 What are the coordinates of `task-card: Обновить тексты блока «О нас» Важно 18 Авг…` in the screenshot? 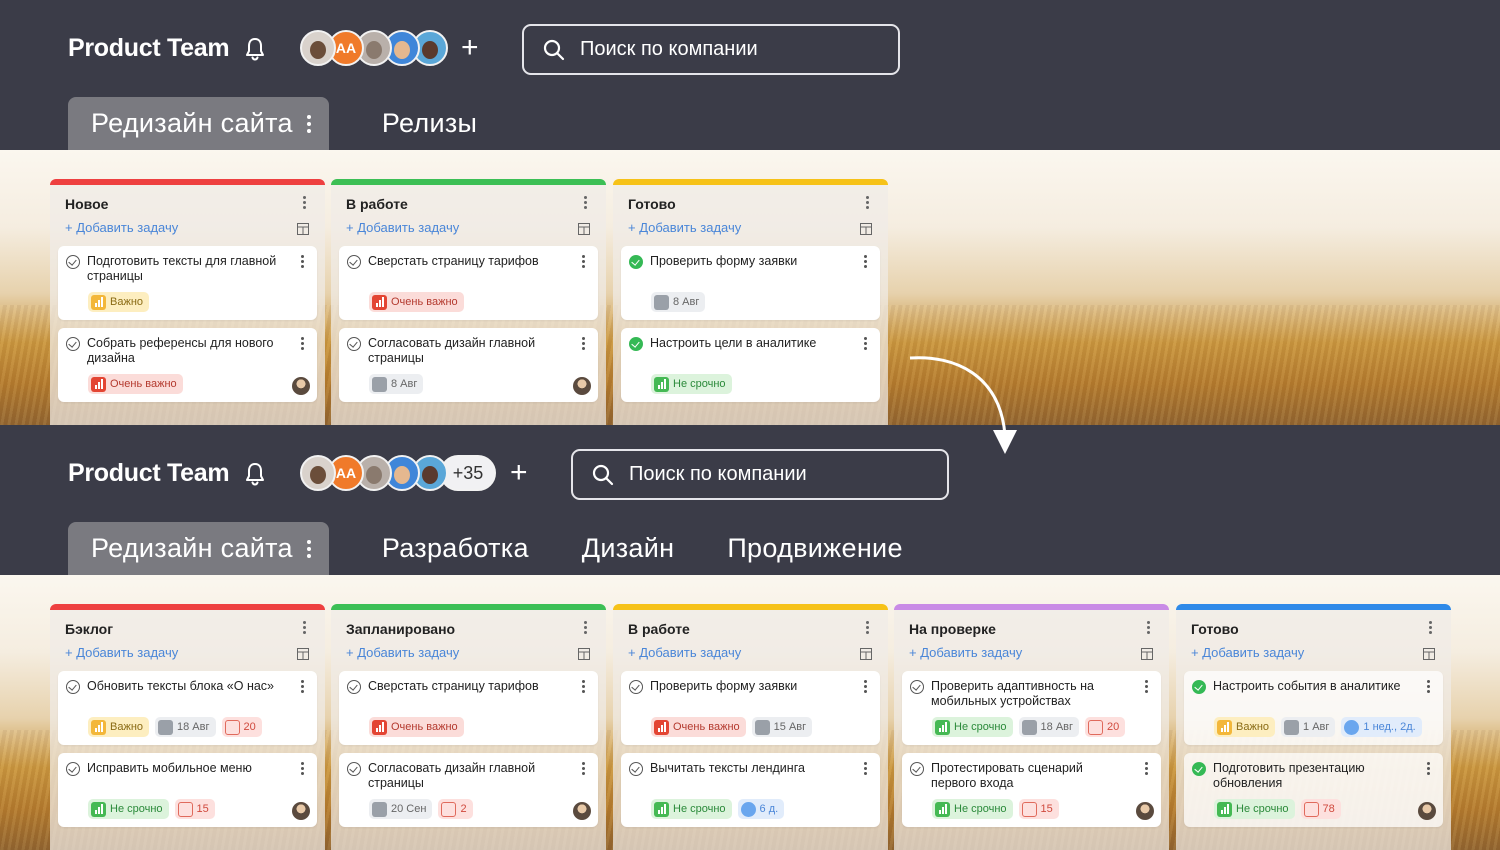 It's located at (187, 708).